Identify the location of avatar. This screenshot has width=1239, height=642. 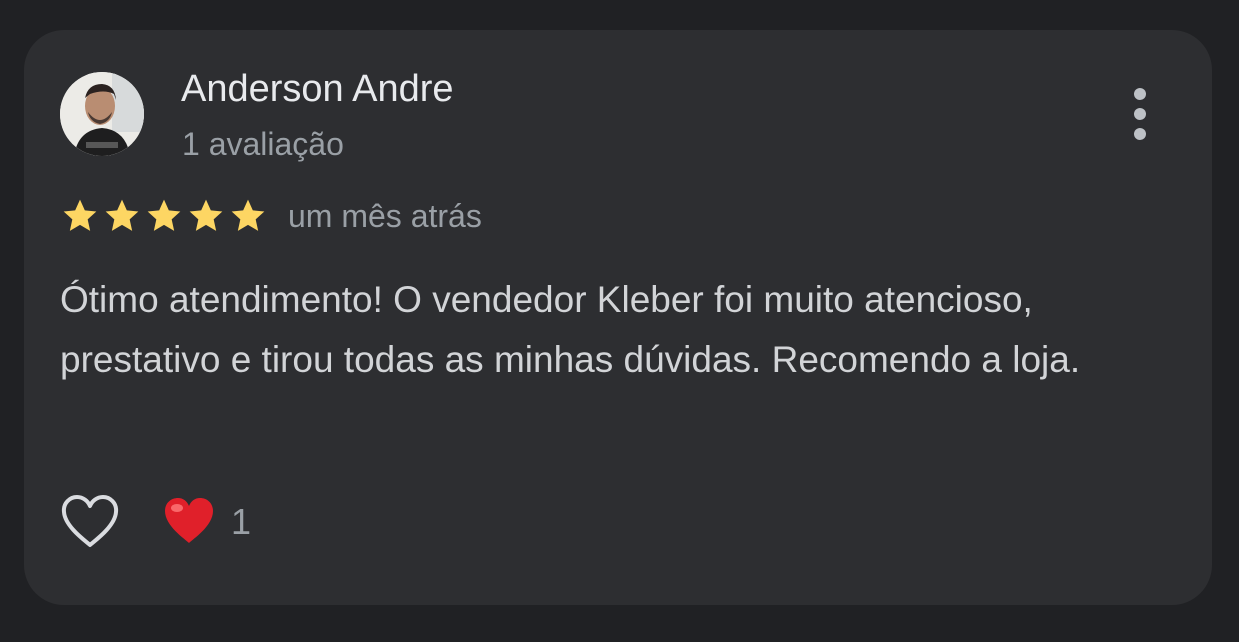
(102, 114).